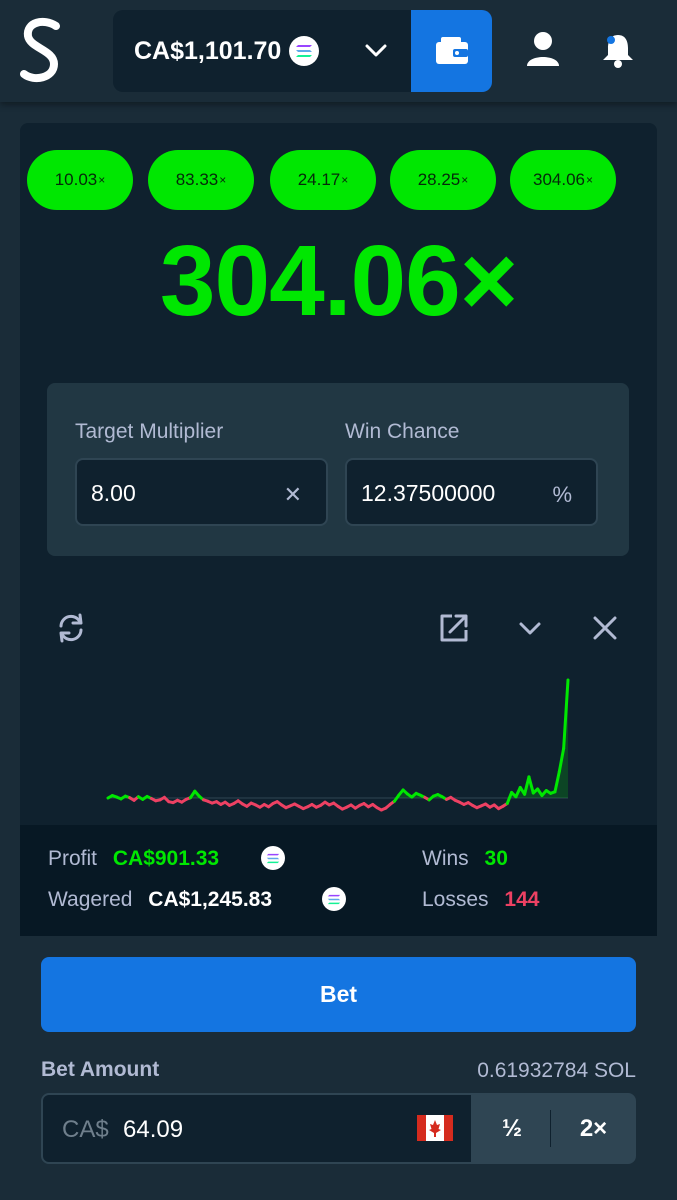  I want to click on losses-stat: Losses 144, so click(481, 899).